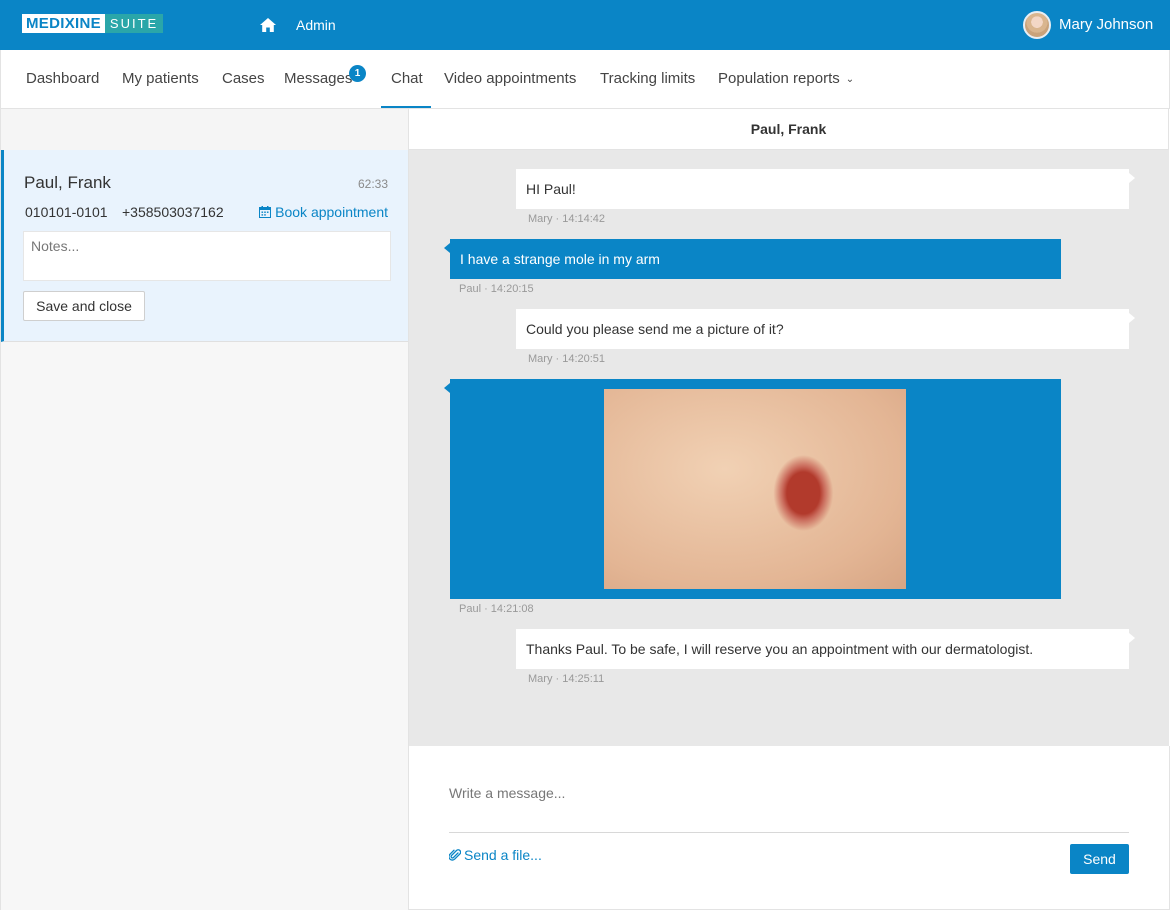  What do you see at coordinates (455, 855) in the screenshot?
I see `paperclip-icon` at bounding box center [455, 855].